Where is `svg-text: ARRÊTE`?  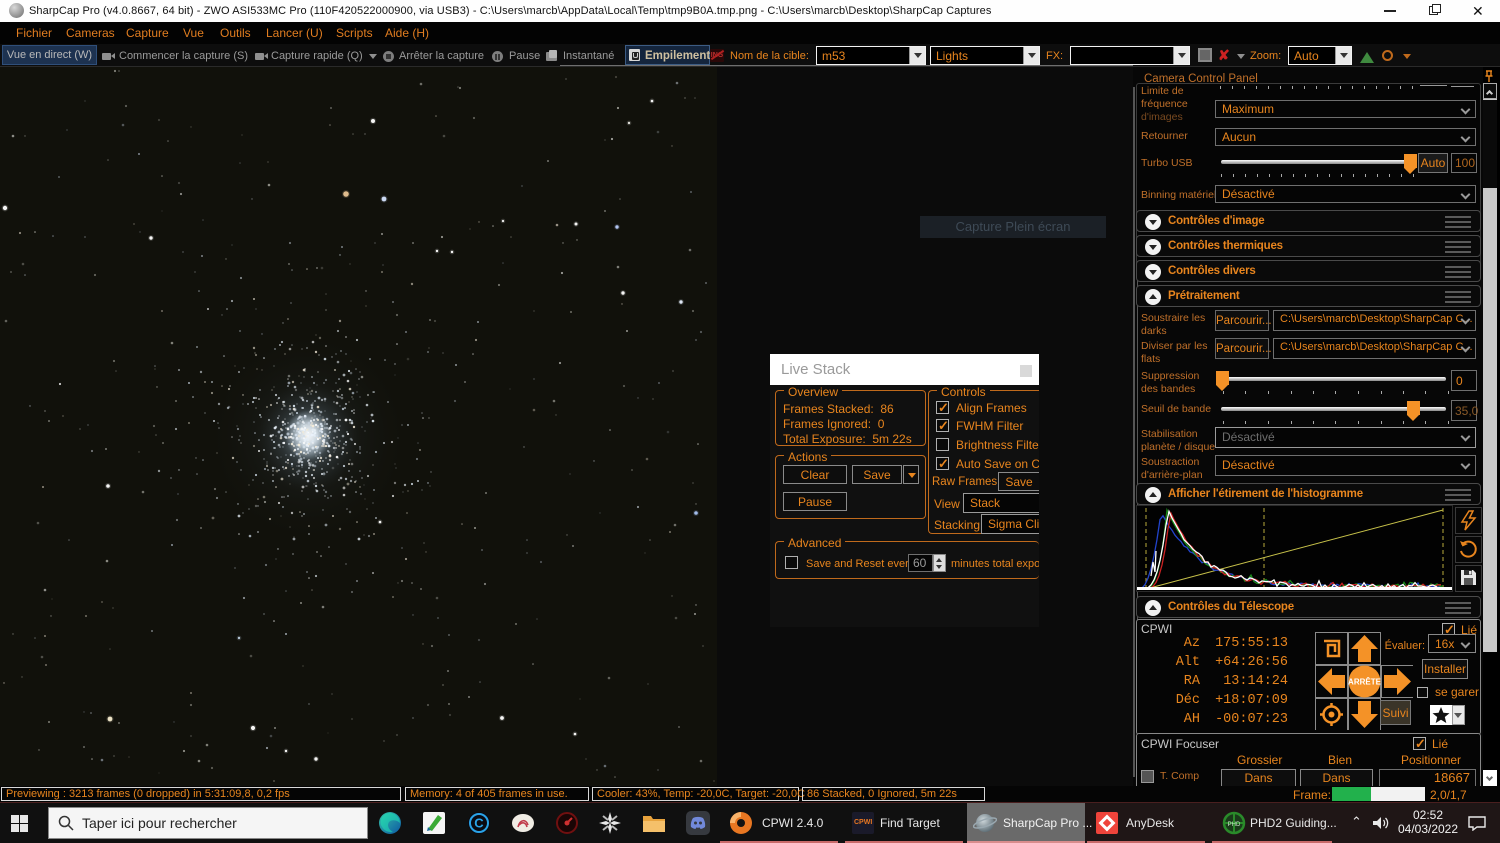
svg-text: ARRÊTE is located at coordinates (1365, 682).